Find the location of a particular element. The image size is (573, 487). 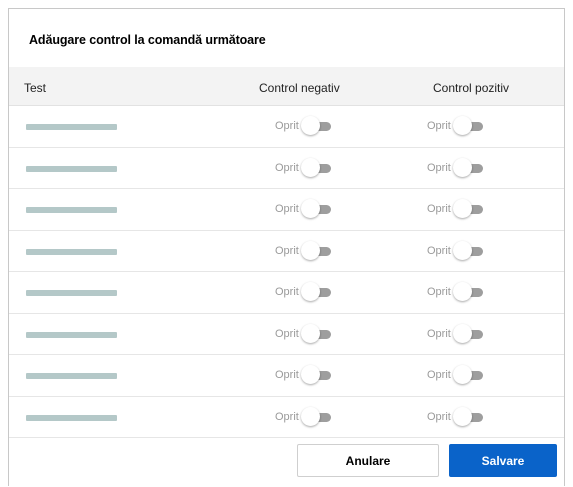

dialog-footer: Anulare Salvare is located at coordinates (286, 463).